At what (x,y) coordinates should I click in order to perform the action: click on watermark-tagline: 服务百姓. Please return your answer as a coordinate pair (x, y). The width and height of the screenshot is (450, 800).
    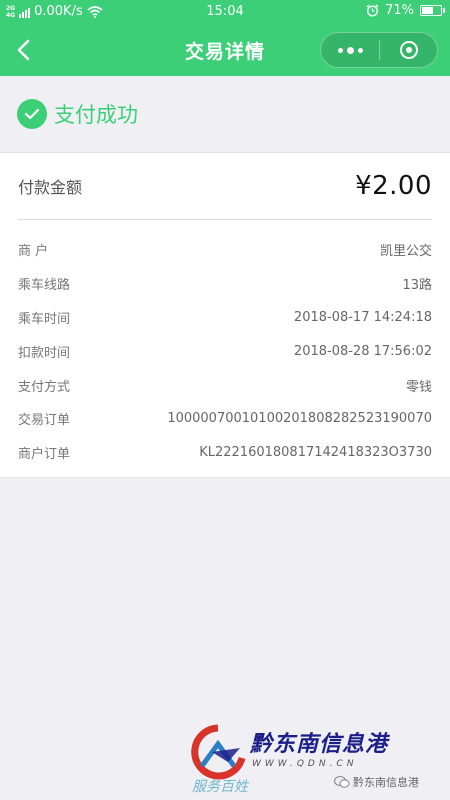
    Looking at the image, I should click on (220, 787).